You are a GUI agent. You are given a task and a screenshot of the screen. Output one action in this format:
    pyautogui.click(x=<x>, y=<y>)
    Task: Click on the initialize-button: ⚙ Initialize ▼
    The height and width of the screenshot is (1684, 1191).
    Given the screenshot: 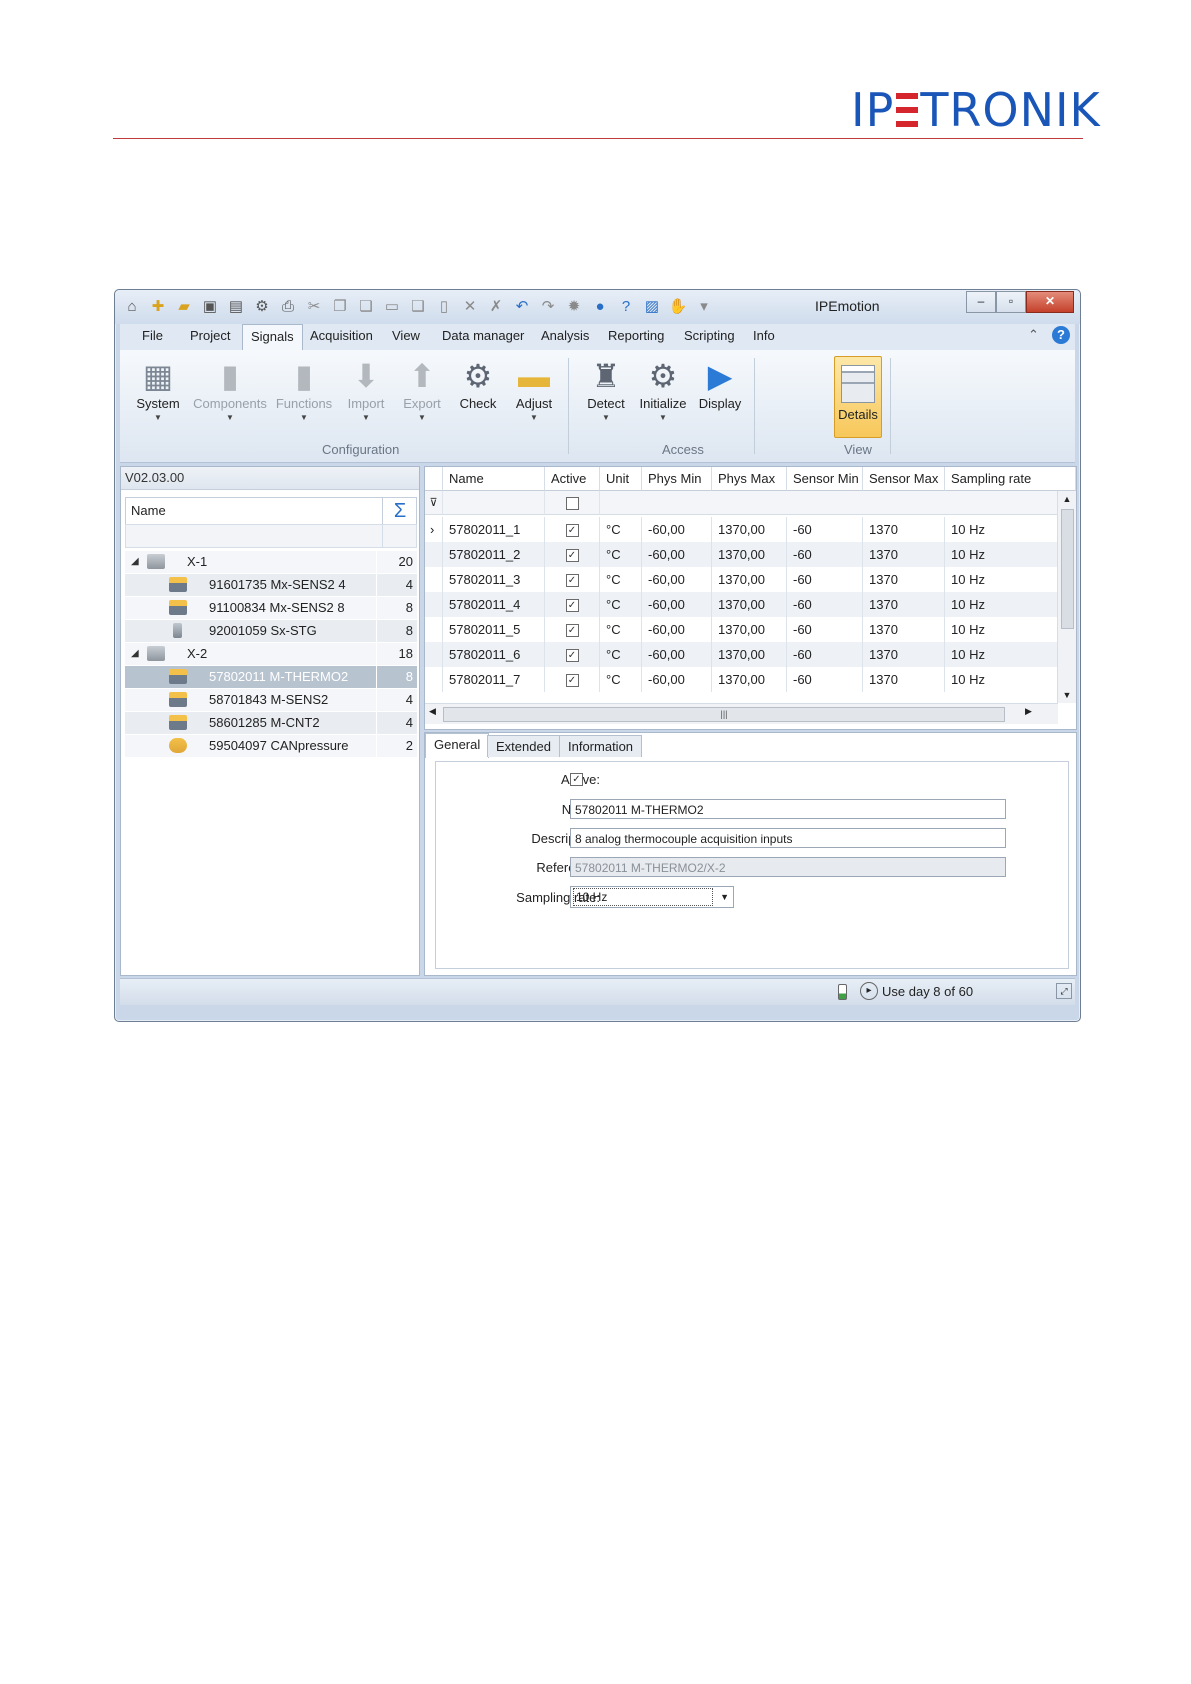 What is the action you would take?
    pyautogui.click(x=663, y=389)
    